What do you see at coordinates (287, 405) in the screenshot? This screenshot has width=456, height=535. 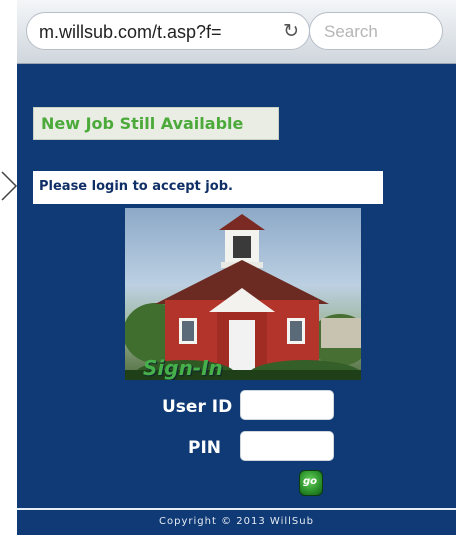 I see `user-id-input` at bounding box center [287, 405].